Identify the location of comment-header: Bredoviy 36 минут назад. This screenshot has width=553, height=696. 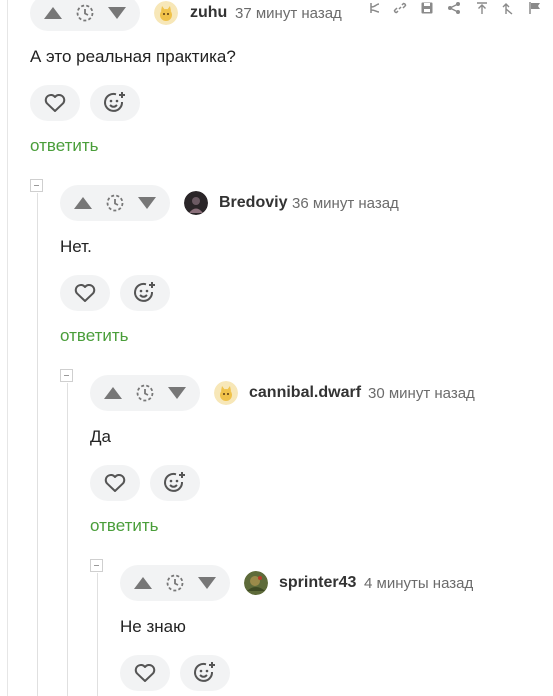
(305, 203).